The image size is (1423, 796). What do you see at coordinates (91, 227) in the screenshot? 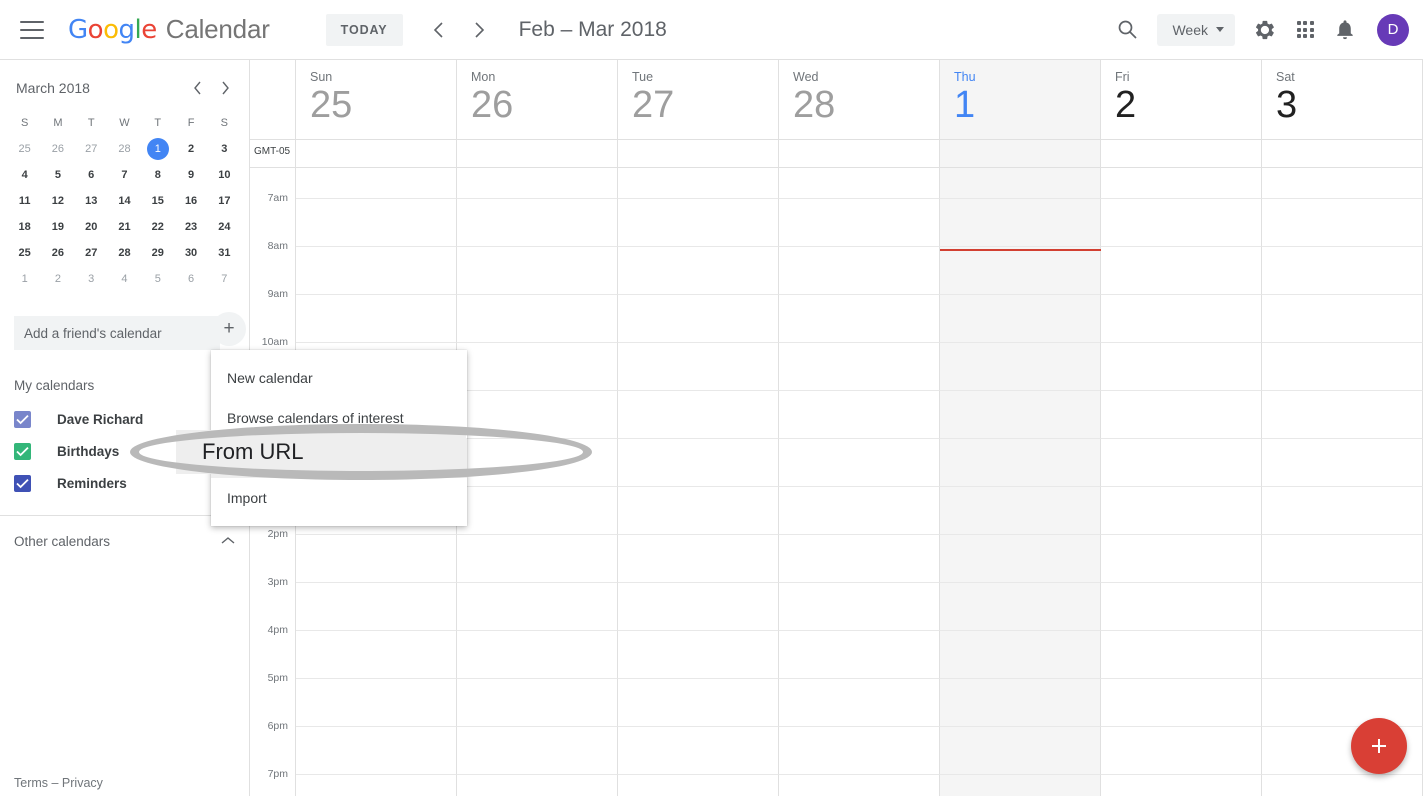
I see `mini-calendar-day-cell: 20` at bounding box center [91, 227].